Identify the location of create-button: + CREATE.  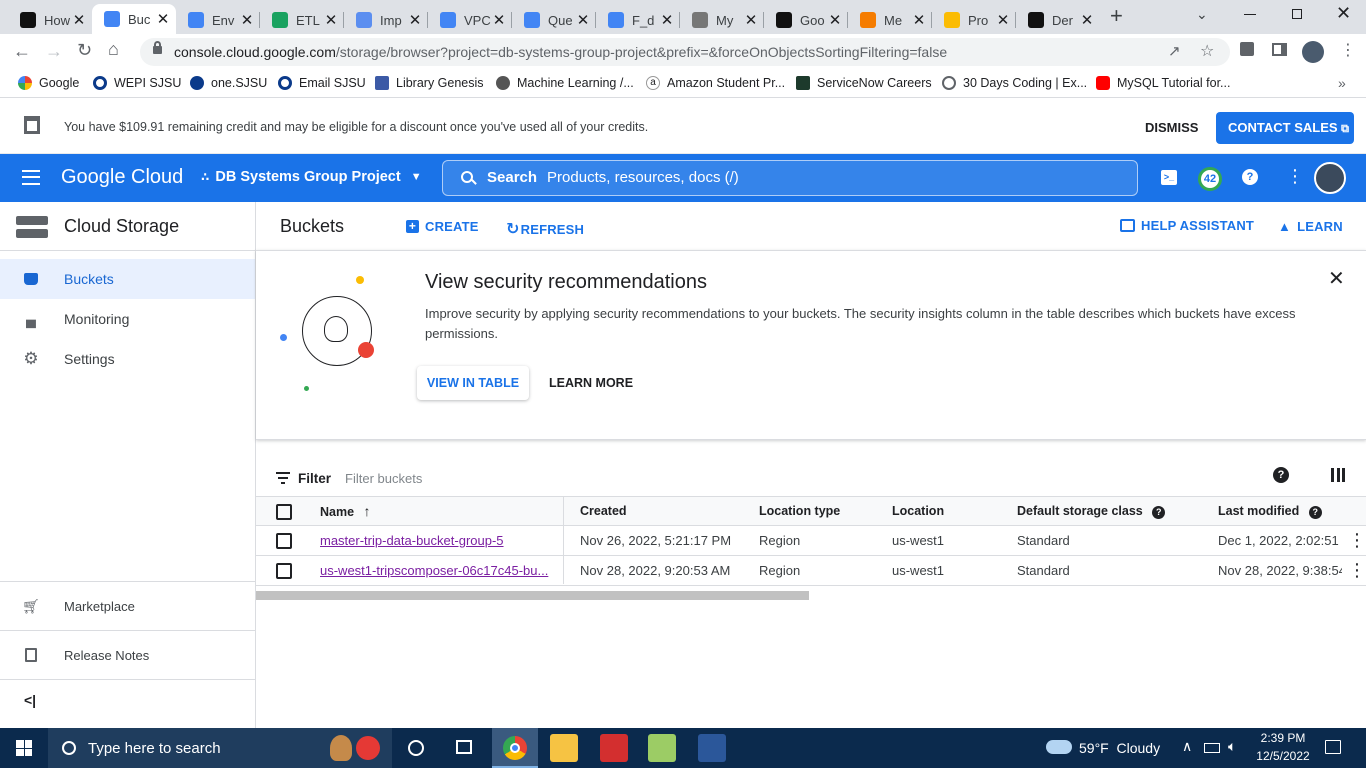
(442, 226).